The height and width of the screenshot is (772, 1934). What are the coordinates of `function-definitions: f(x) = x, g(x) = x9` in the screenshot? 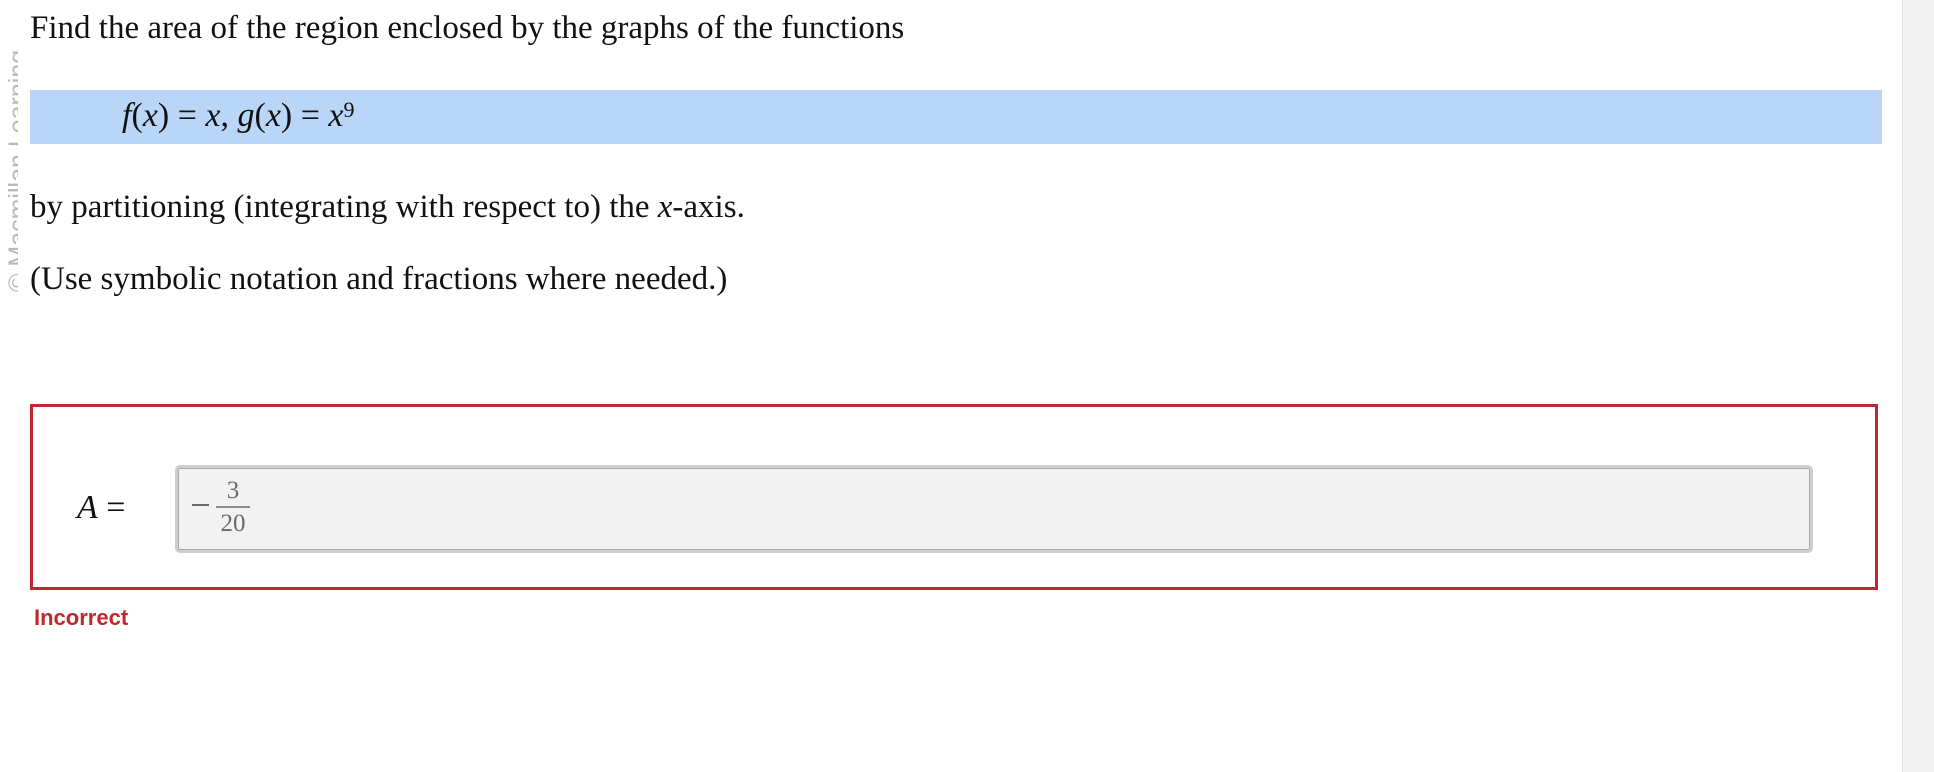 It's located at (238, 115).